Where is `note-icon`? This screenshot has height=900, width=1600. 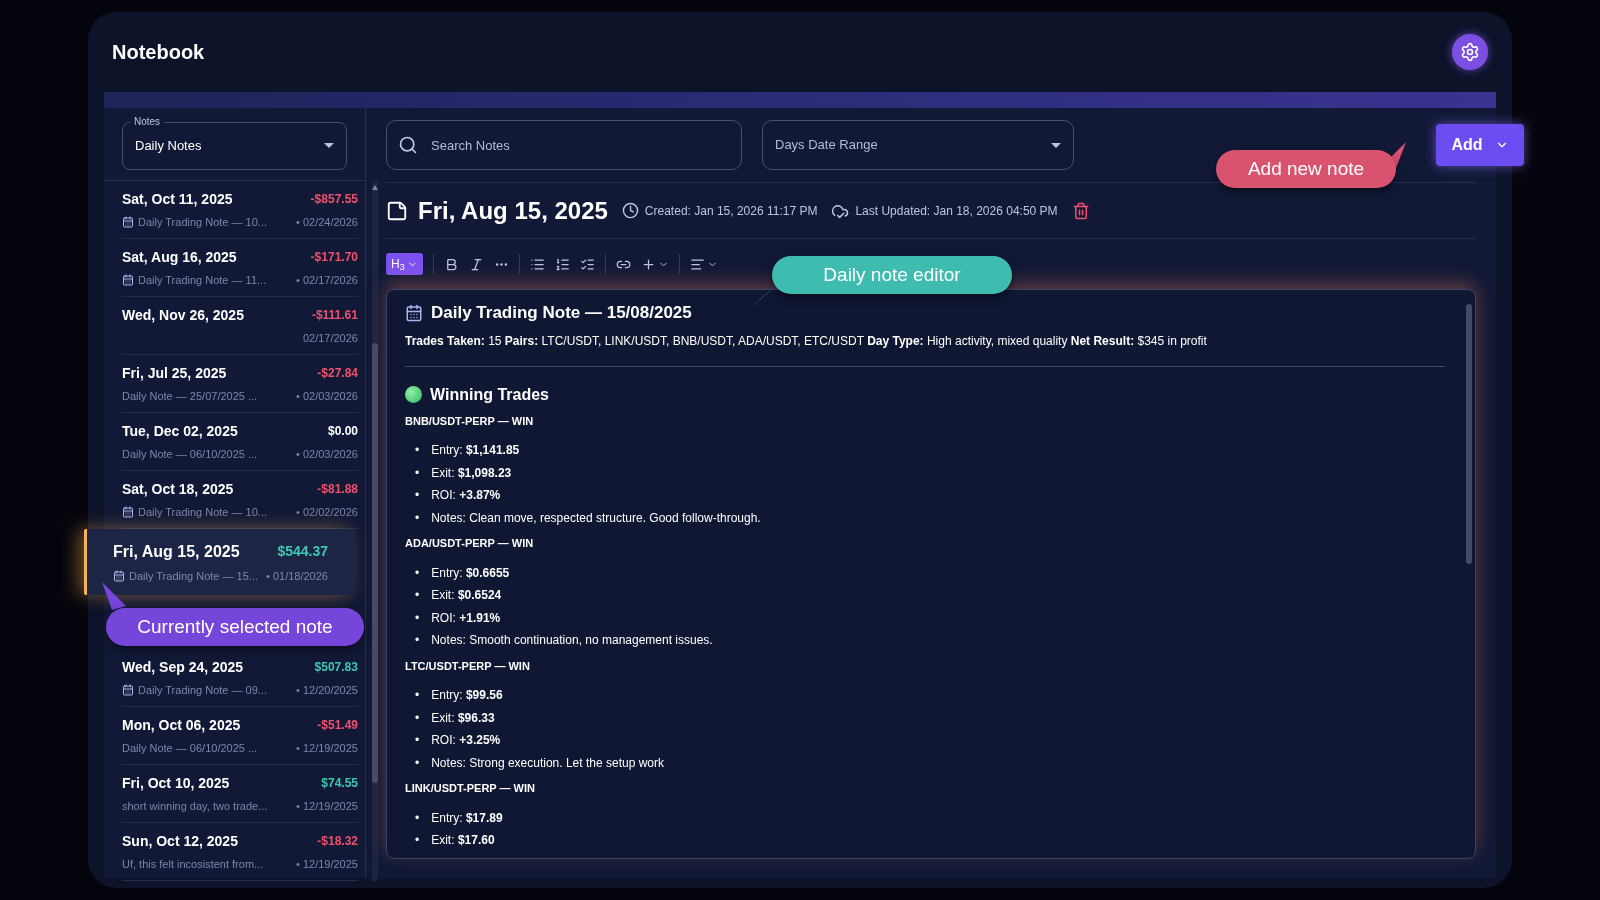 note-icon is located at coordinates (397, 210).